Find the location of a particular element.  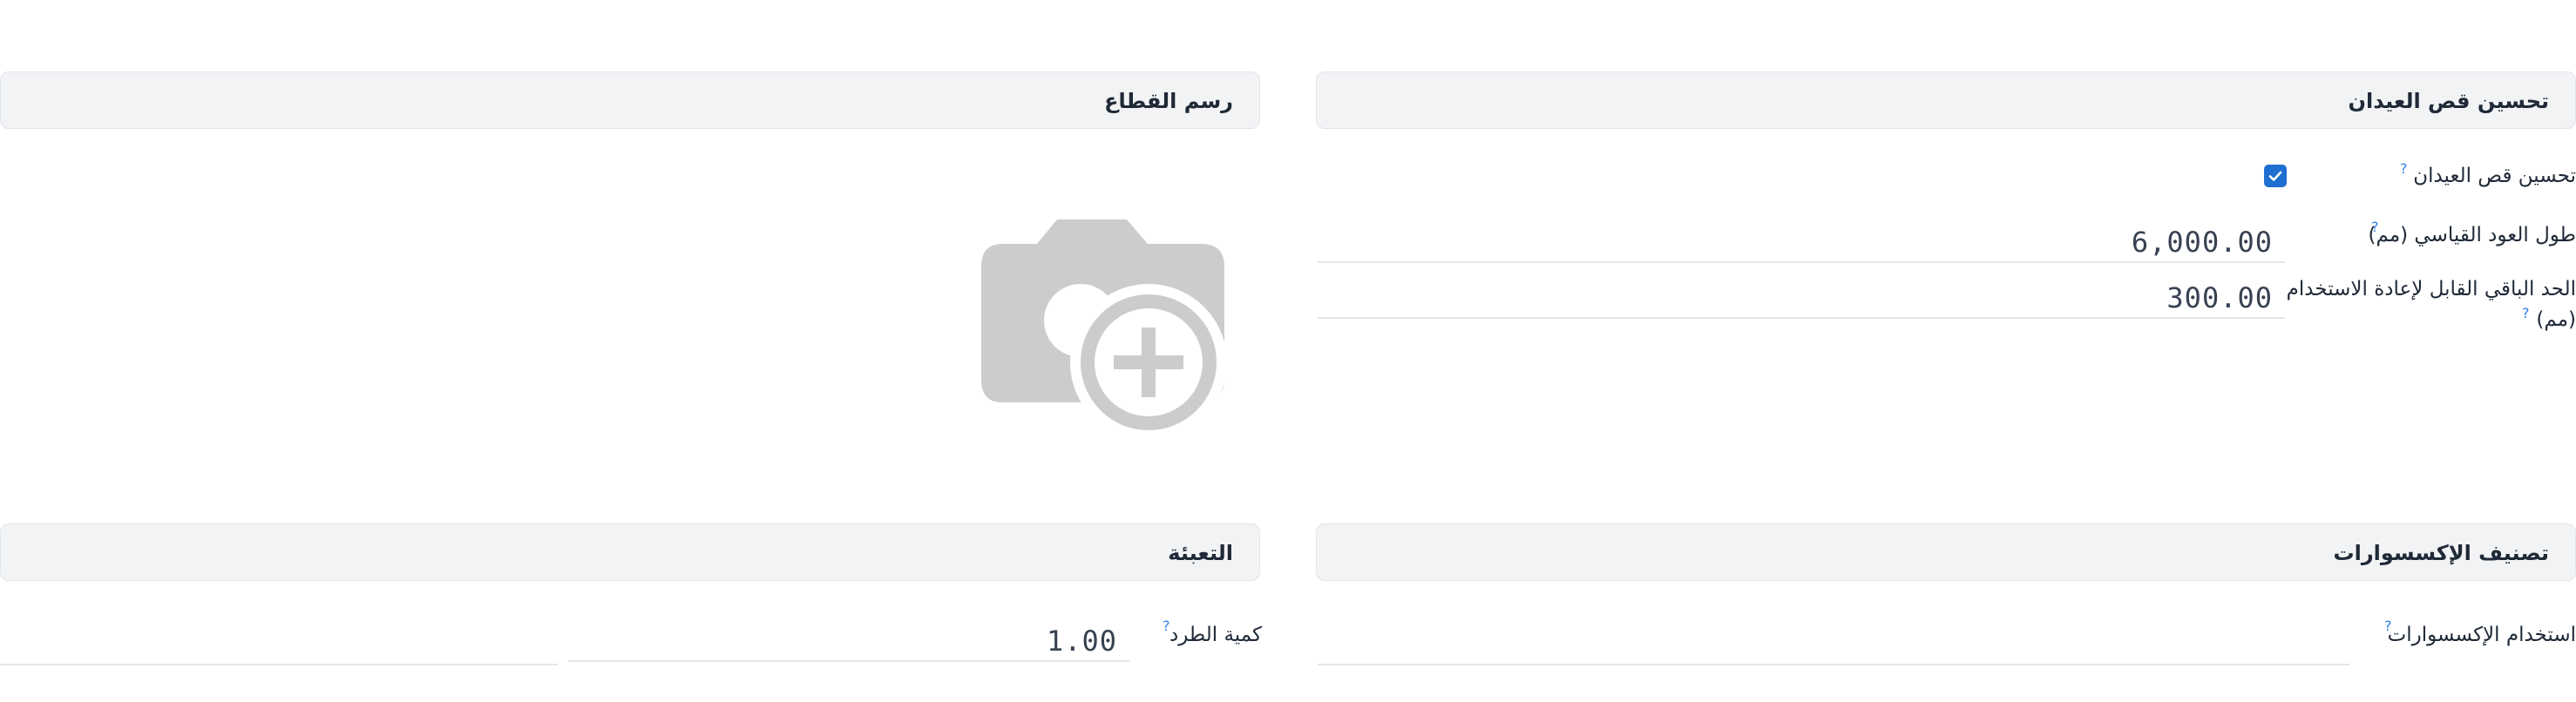

package-quantity-input: 1.00 is located at coordinates (849, 642).